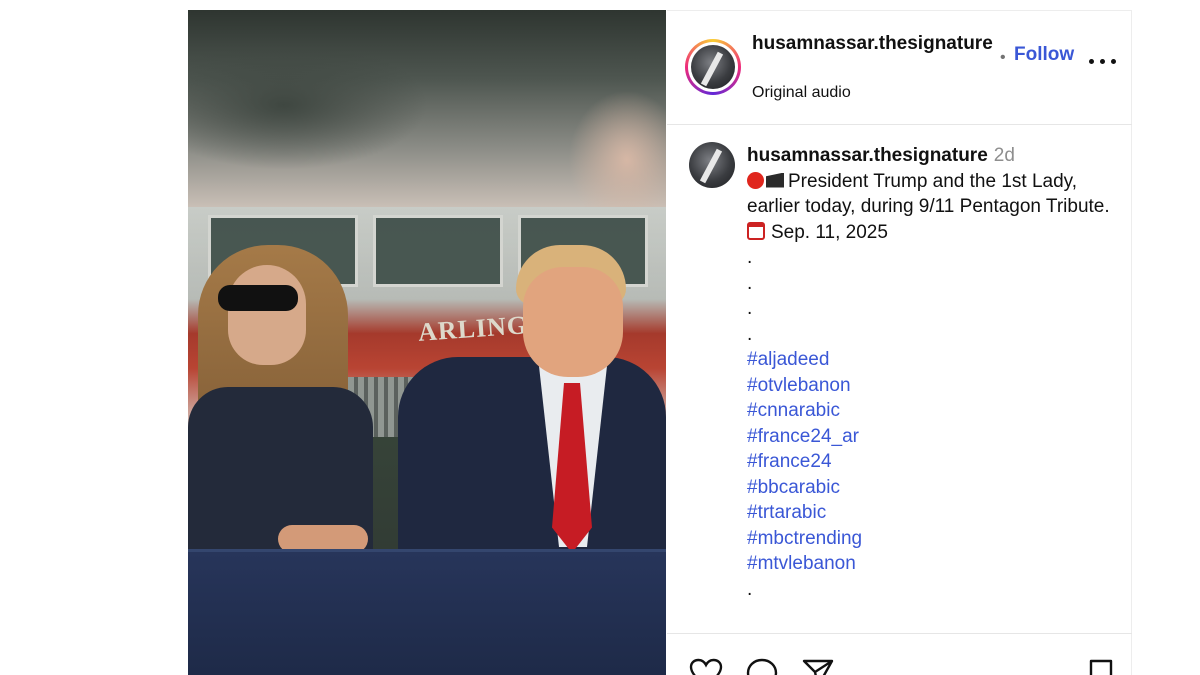 This screenshot has width=1200, height=675. What do you see at coordinates (756, 230) in the screenshot?
I see `calendar-icon` at bounding box center [756, 230].